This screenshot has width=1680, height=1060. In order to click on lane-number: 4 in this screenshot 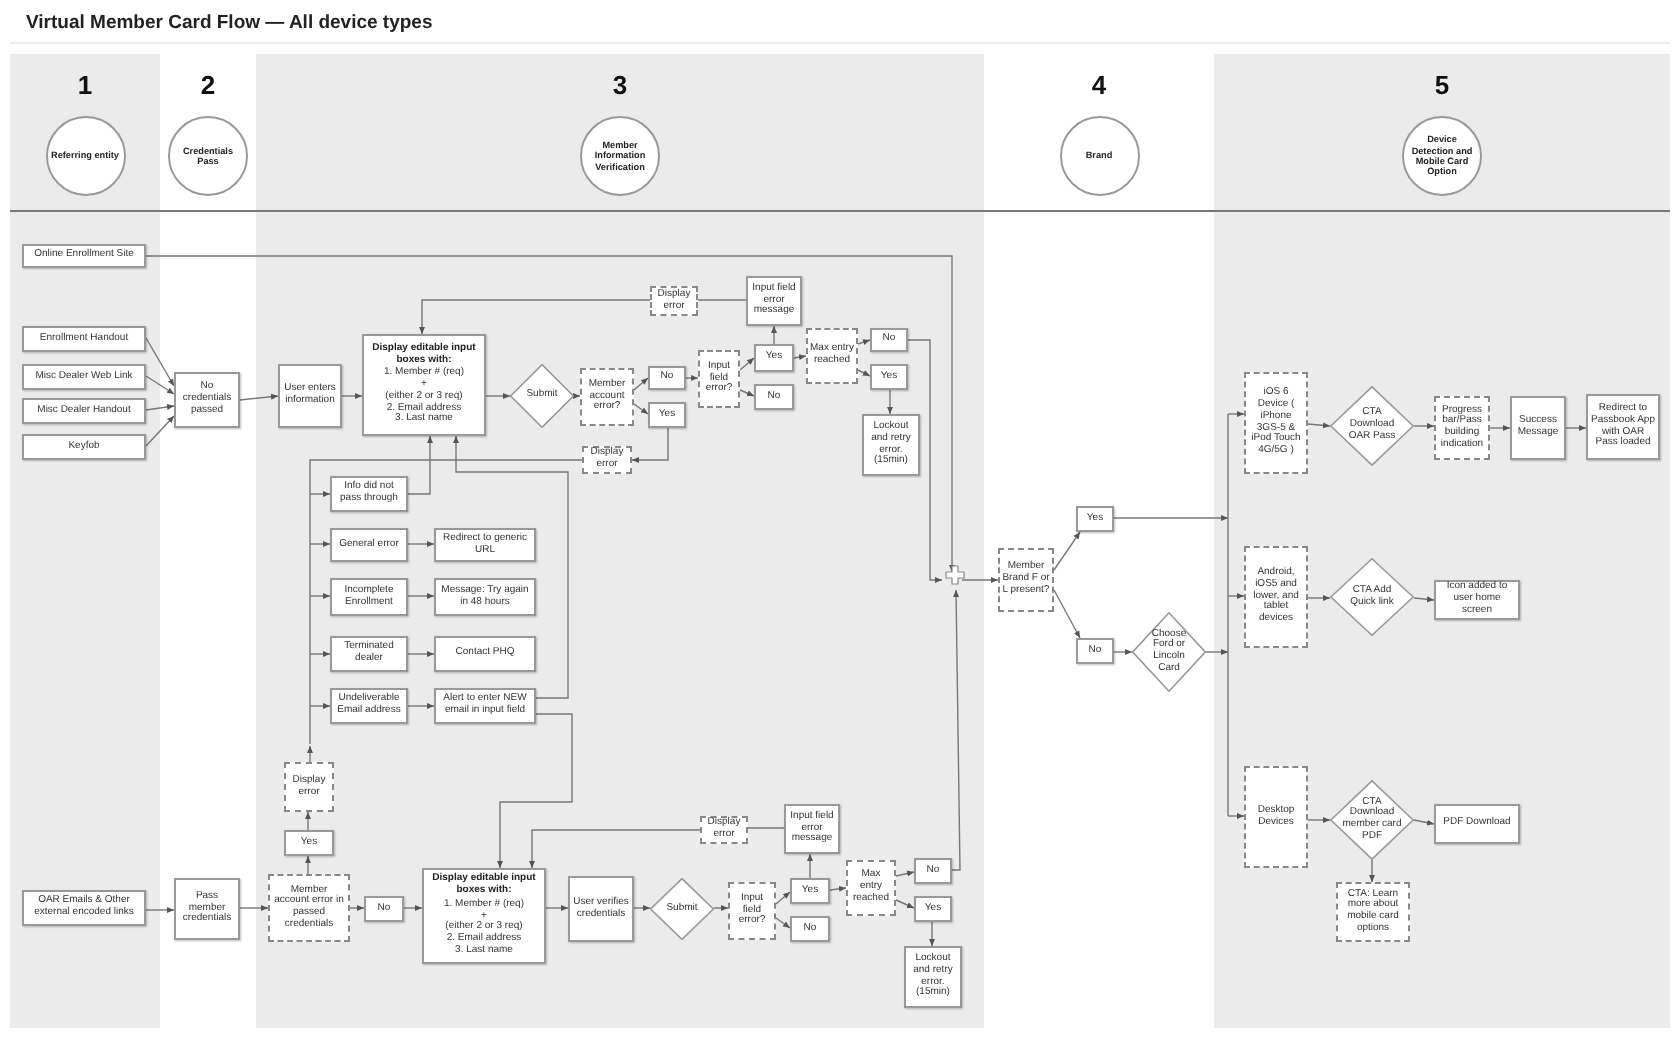, I will do `click(1099, 85)`.